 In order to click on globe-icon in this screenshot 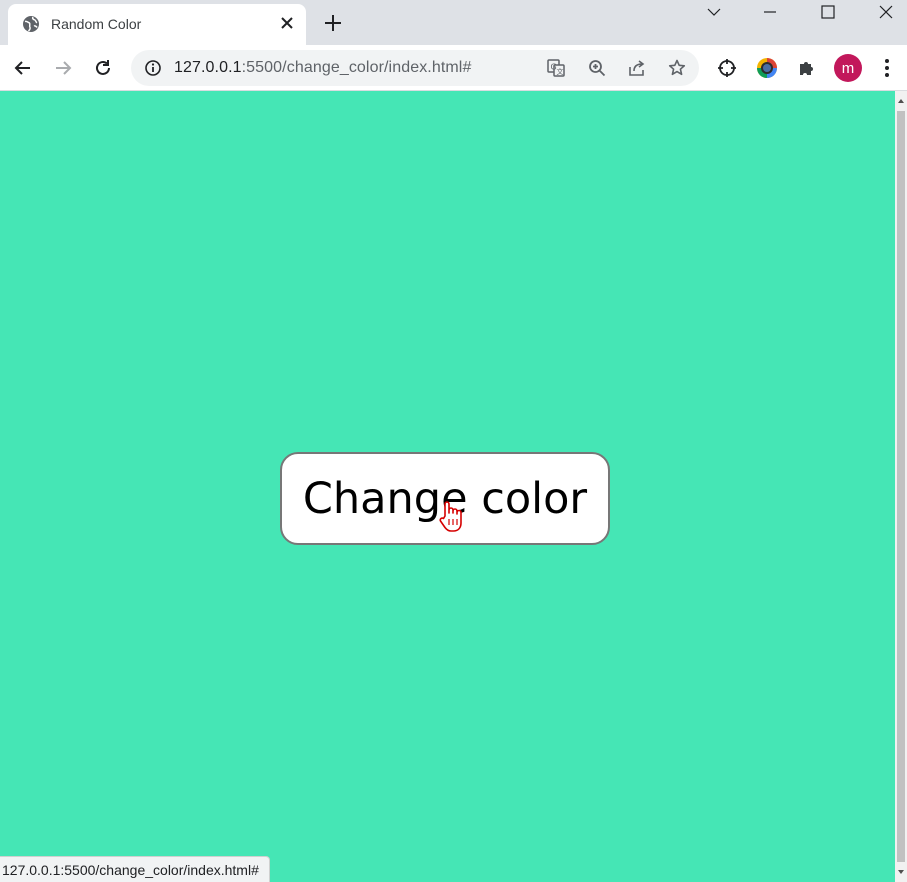, I will do `click(31, 24)`.